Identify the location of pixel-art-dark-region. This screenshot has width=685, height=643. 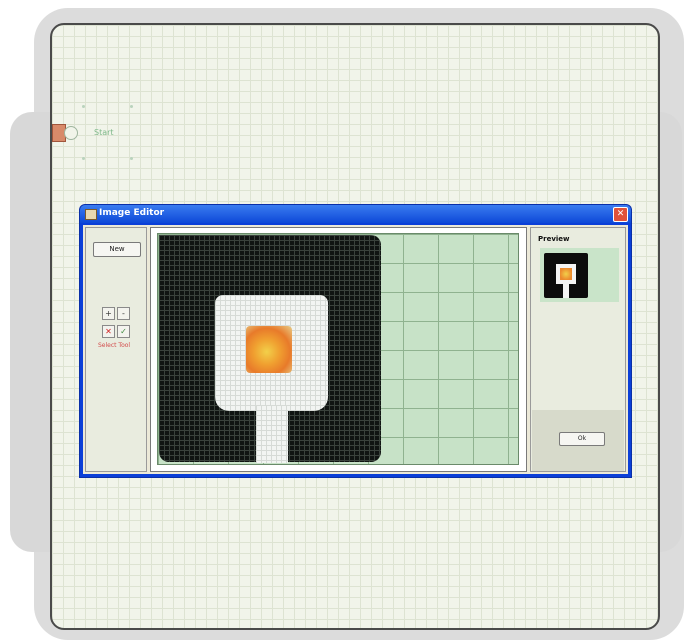
(270, 349).